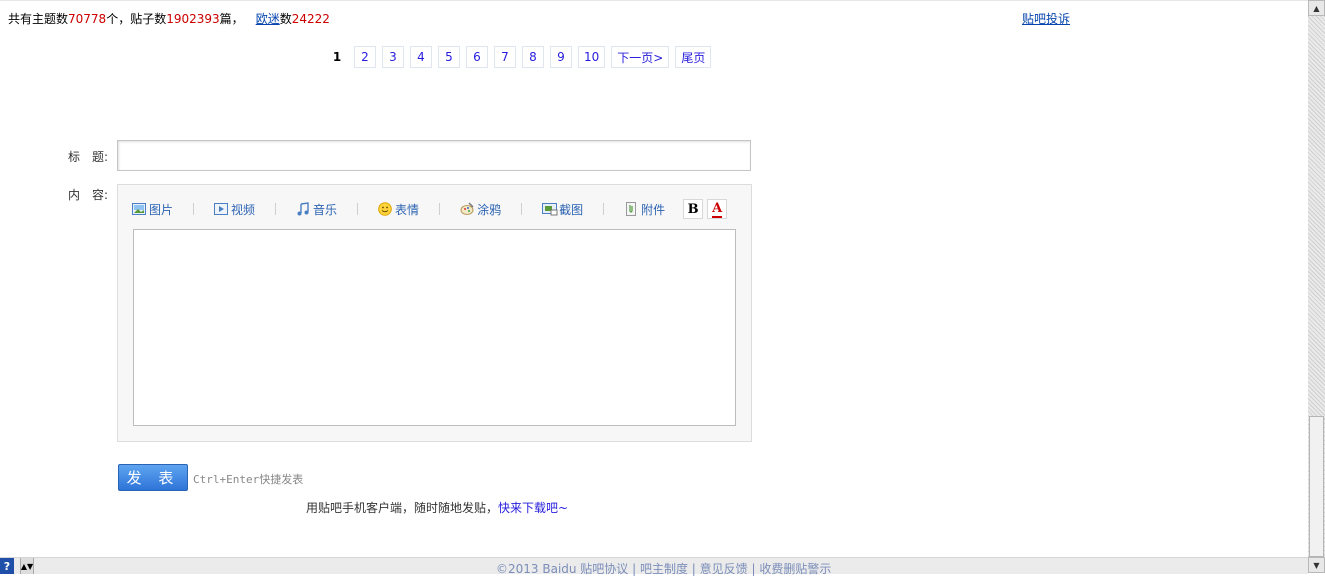 The height and width of the screenshot is (577, 1325). I want to click on last-page-button: 尾页, so click(693, 57).